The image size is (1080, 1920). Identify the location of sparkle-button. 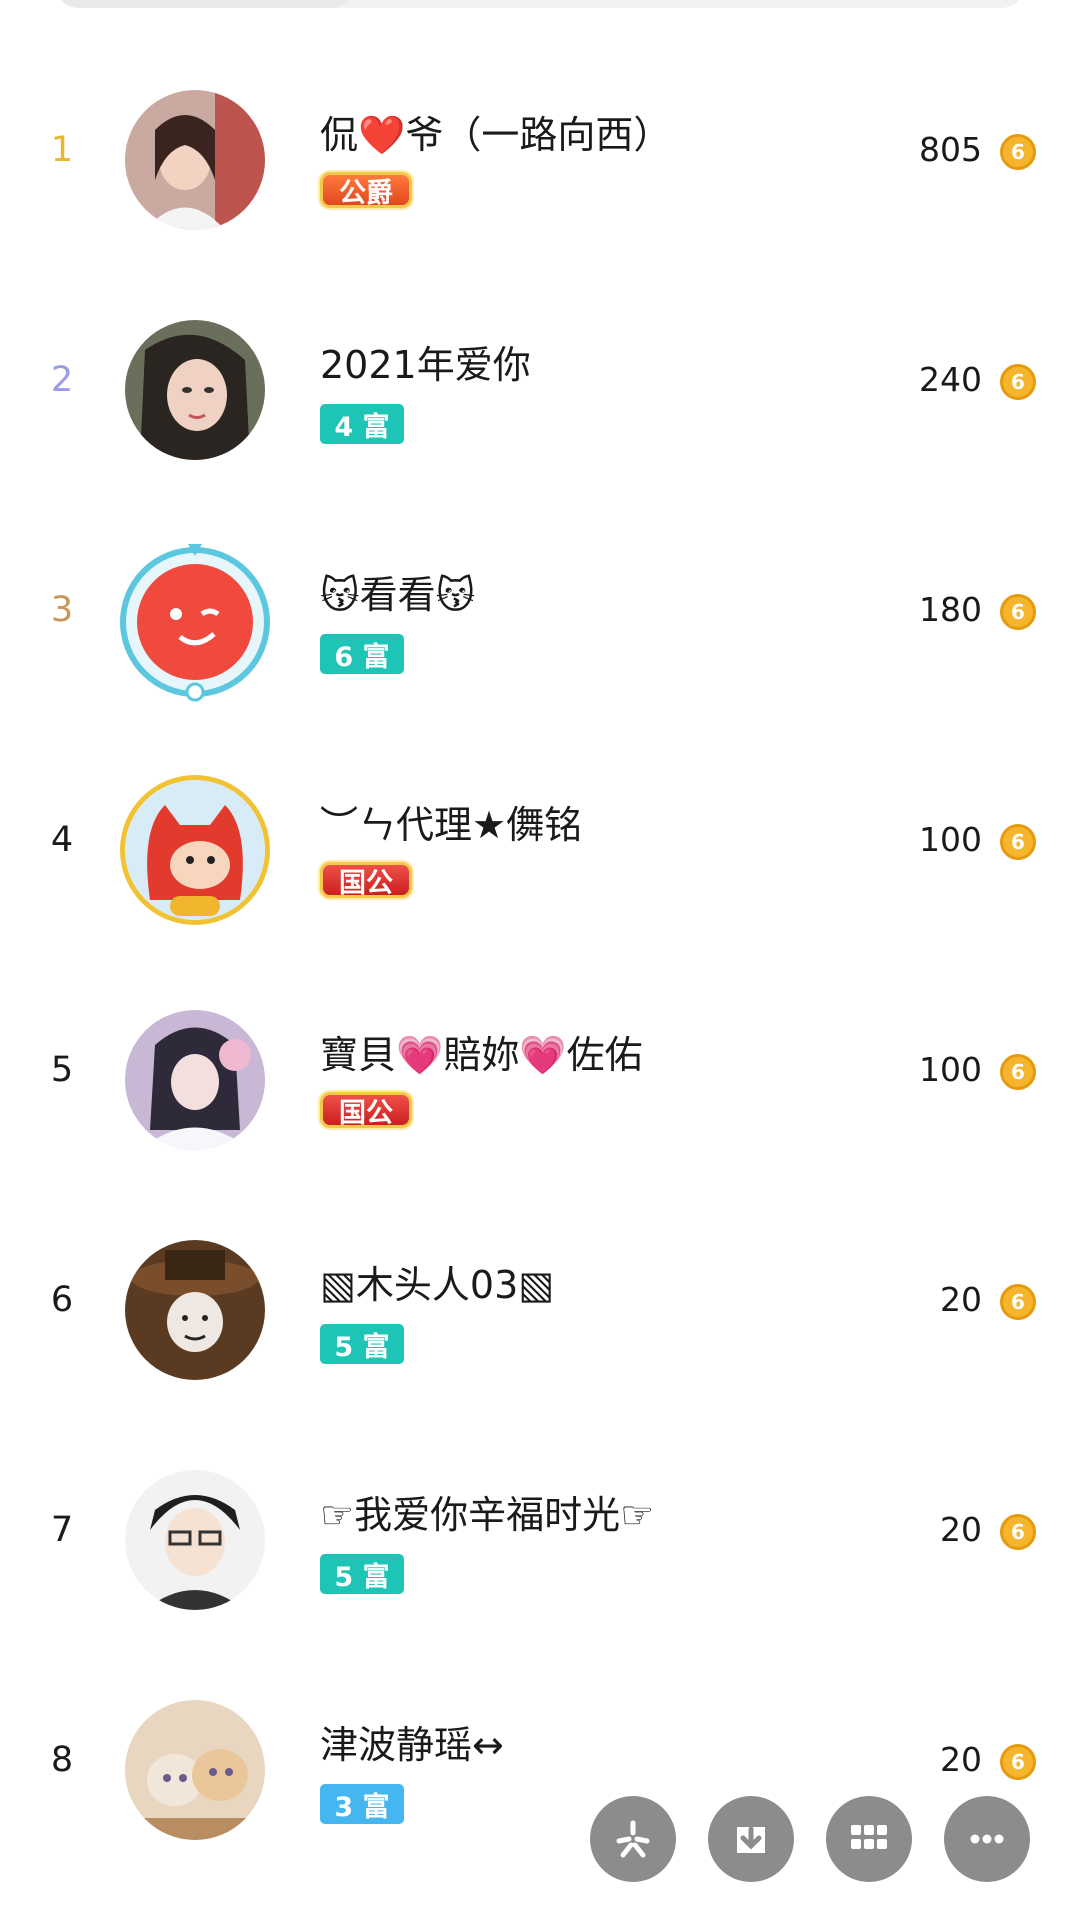
(633, 1839).